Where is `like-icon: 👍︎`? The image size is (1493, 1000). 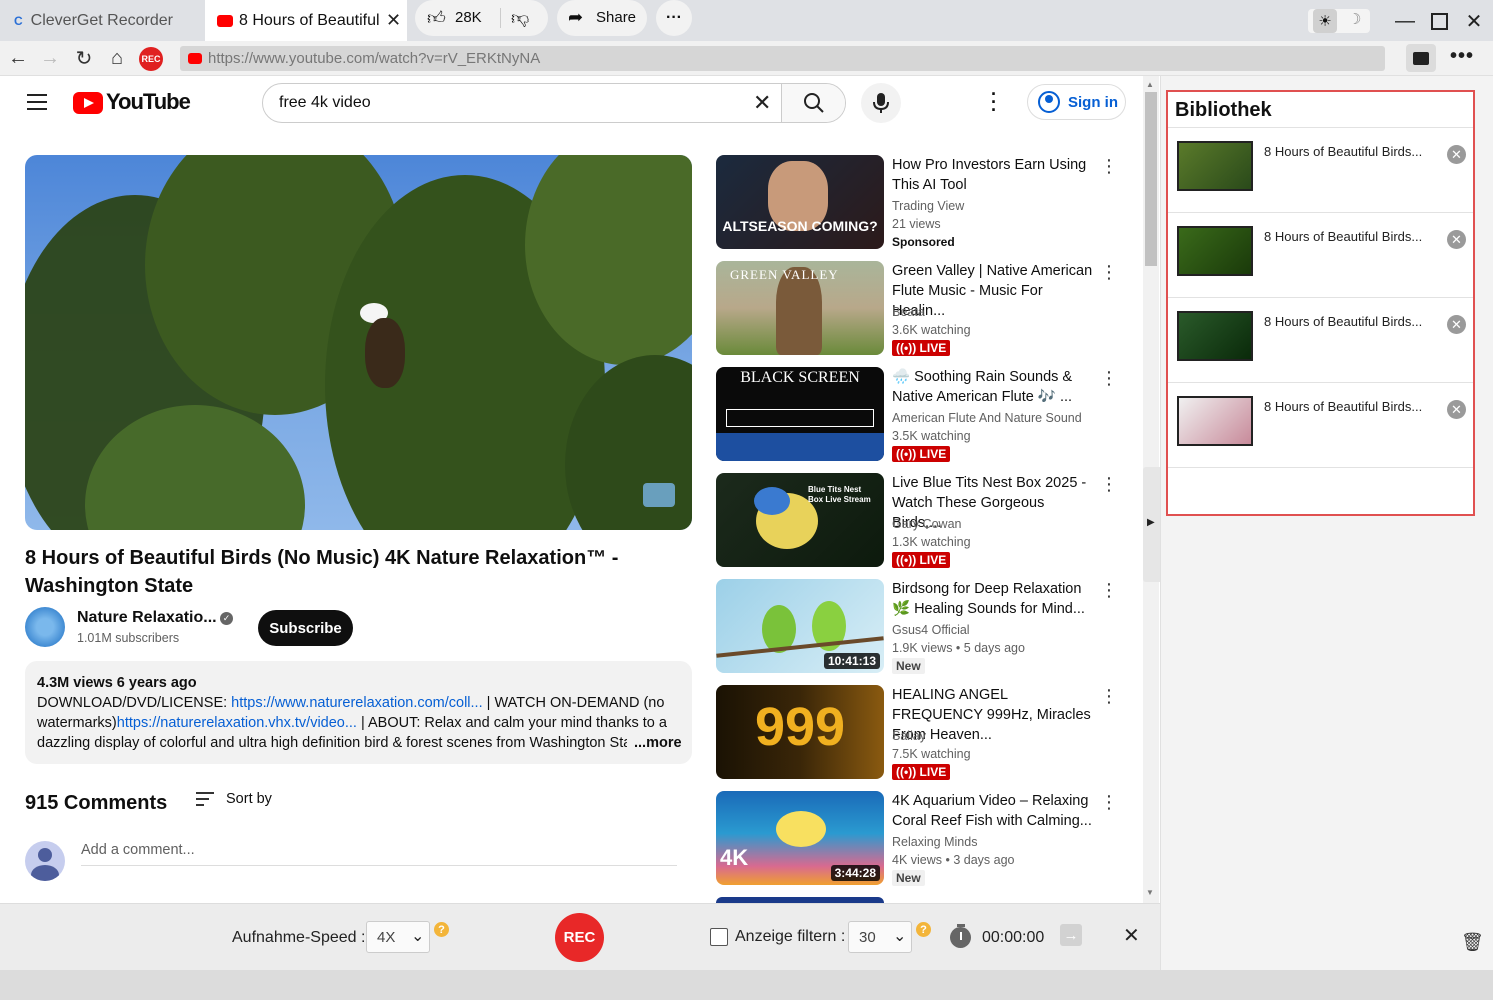 like-icon: 👍︎ is located at coordinates (436, 18).